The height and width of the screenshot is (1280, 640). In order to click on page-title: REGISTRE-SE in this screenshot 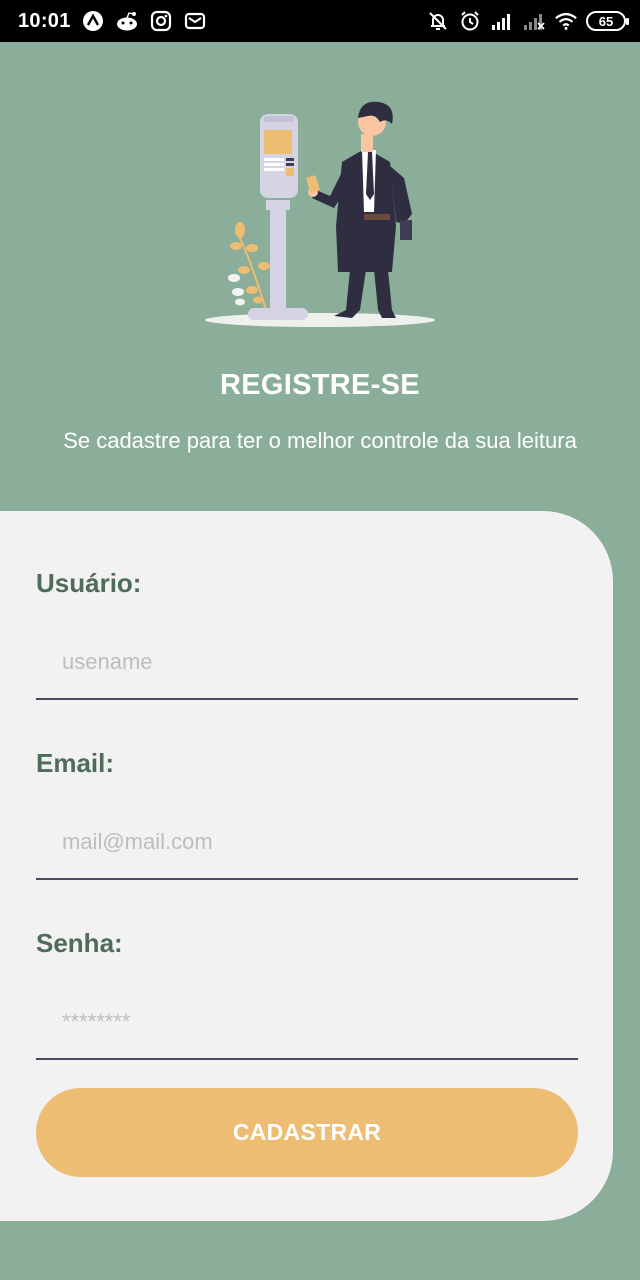, I will do `click(320, 385)`.